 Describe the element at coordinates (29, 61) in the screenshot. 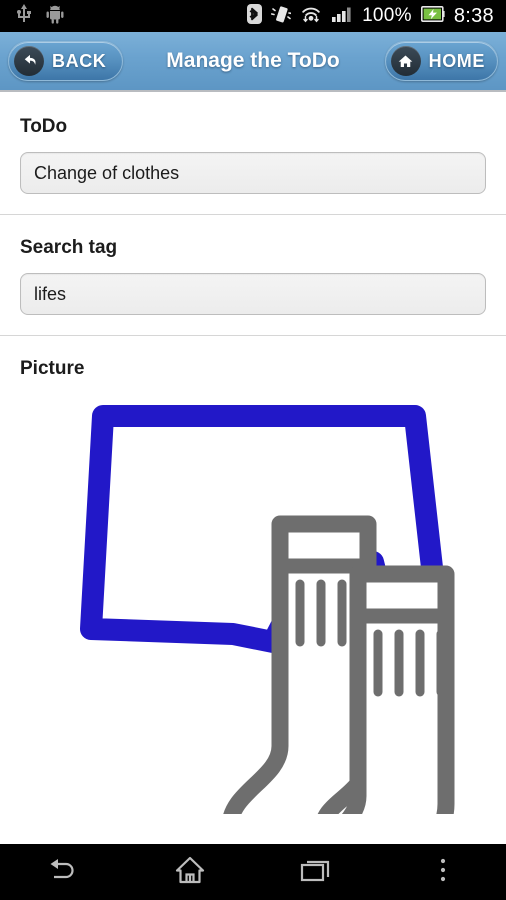

I see `undo-arrow-icon` at that location.